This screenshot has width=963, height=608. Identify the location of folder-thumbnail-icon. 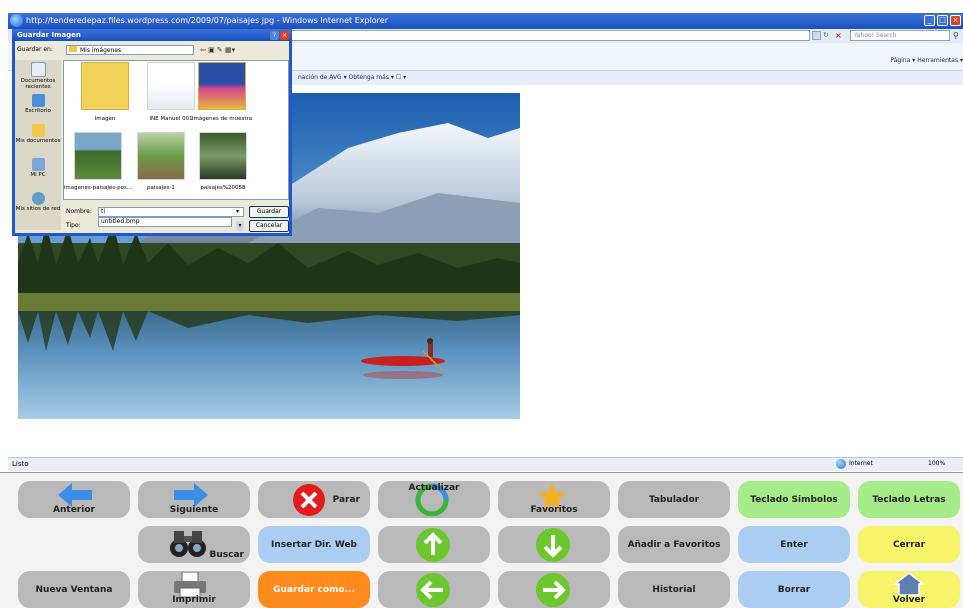
(105, 86).